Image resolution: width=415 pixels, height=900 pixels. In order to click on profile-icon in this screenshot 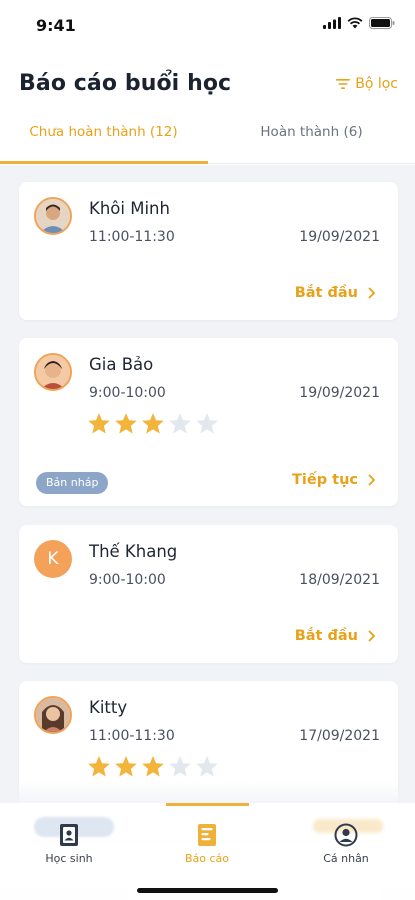, I will do `click(346, 835)`.